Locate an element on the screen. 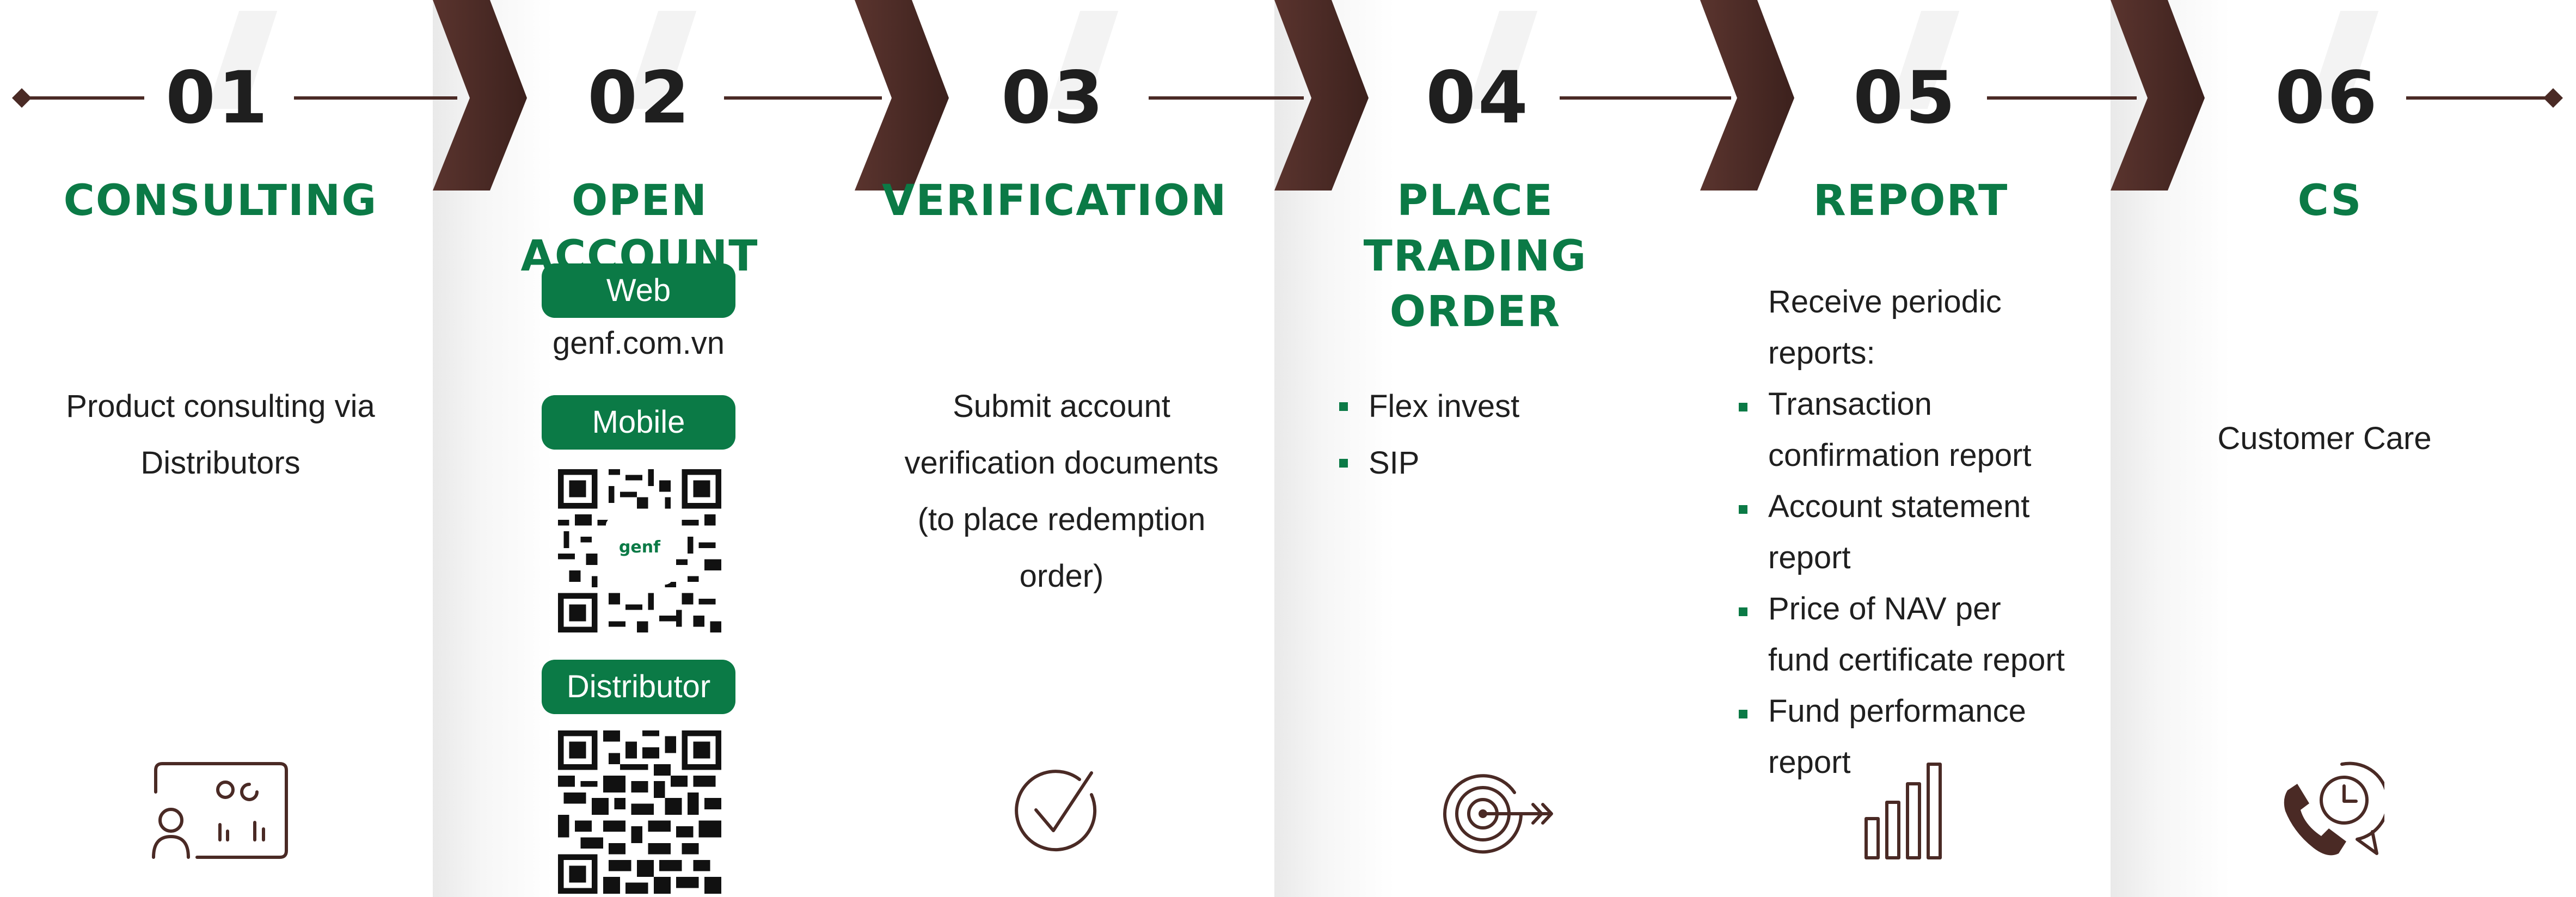 This screenshot has width=2576, height=897. step-number-5: 05 is located at coordinates (1905, 98).